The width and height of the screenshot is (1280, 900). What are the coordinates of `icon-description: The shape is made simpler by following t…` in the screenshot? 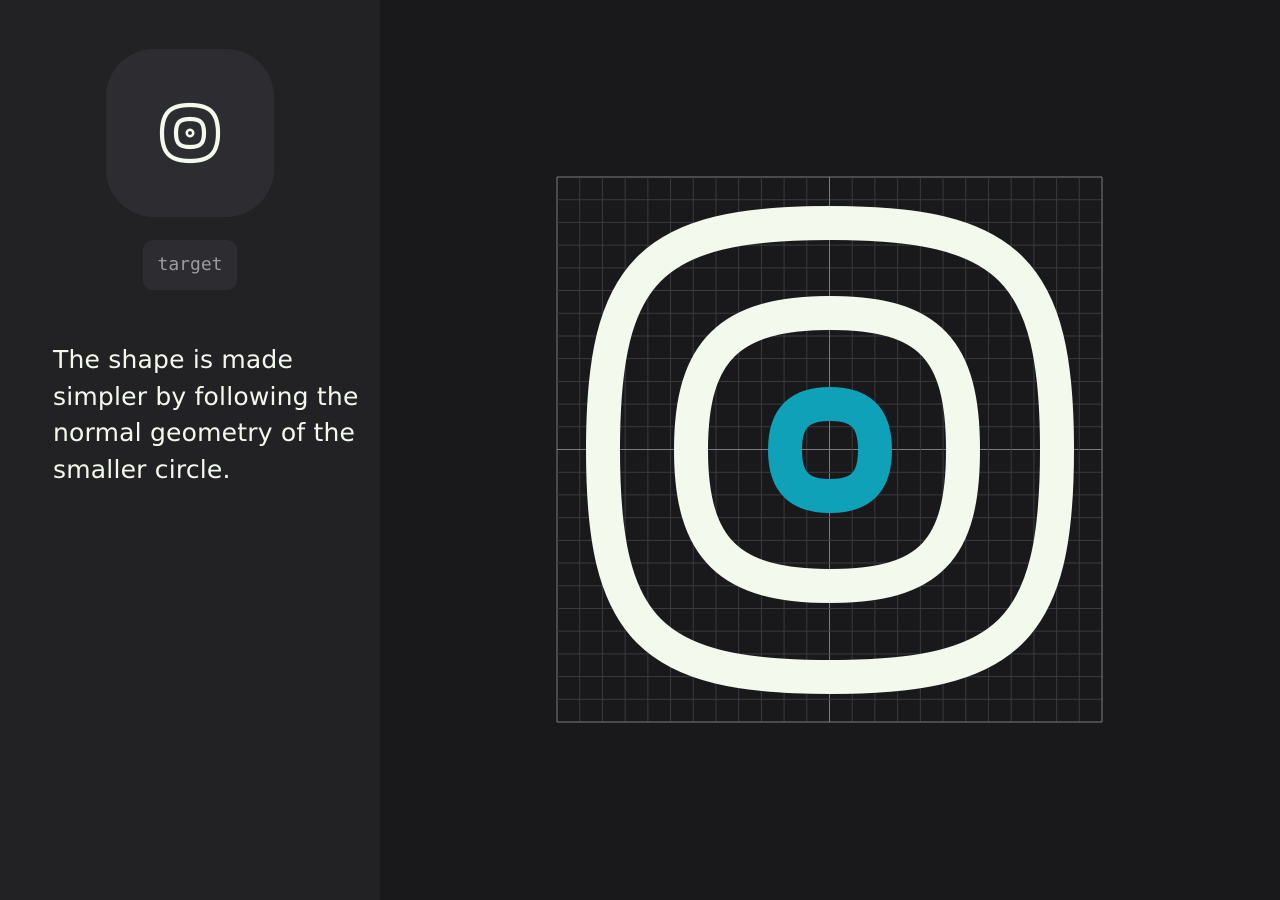 It's located at (206, 414).